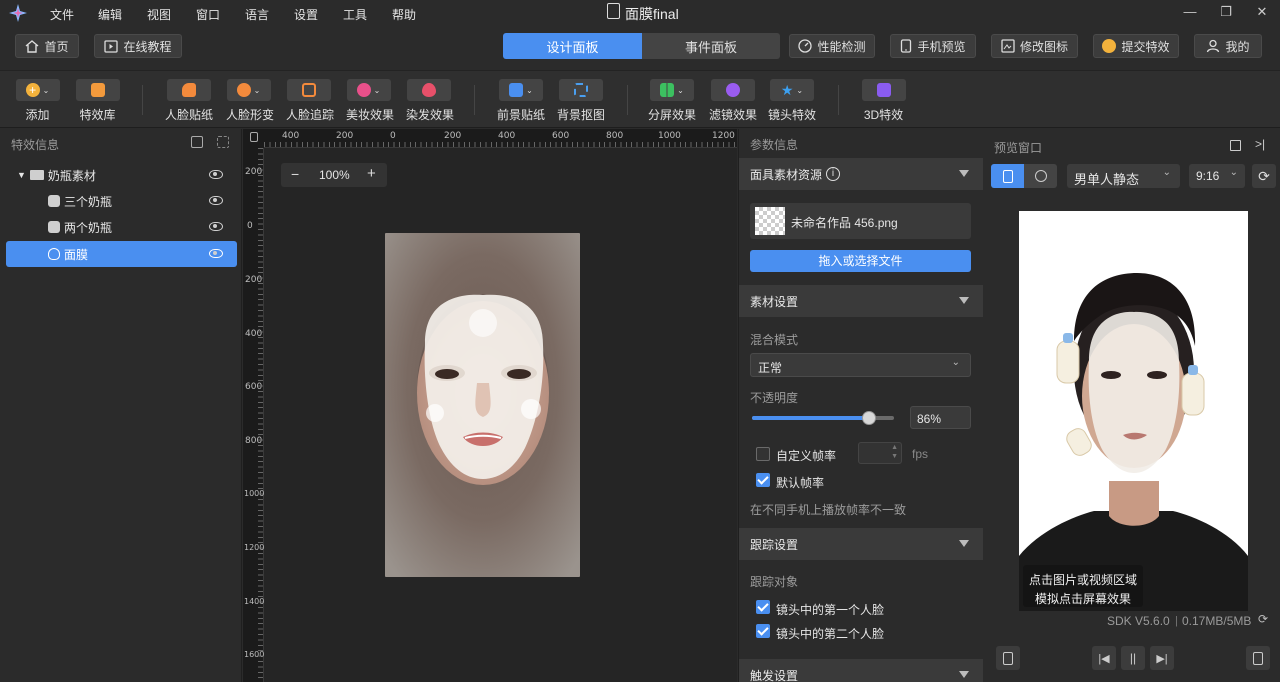 This screenshot has width=1280, height=682. I want to click on zoom-in-button: +, so click(371, 173).